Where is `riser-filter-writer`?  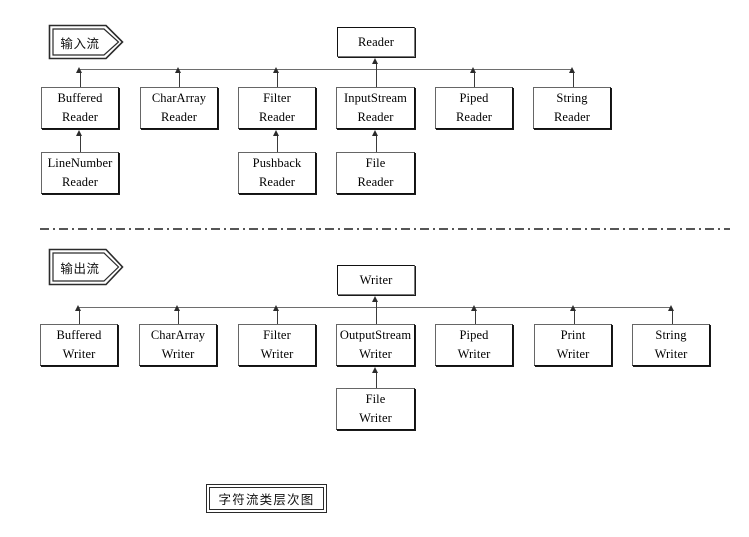 riser-filter-writer is located at coordinates (277, 318).